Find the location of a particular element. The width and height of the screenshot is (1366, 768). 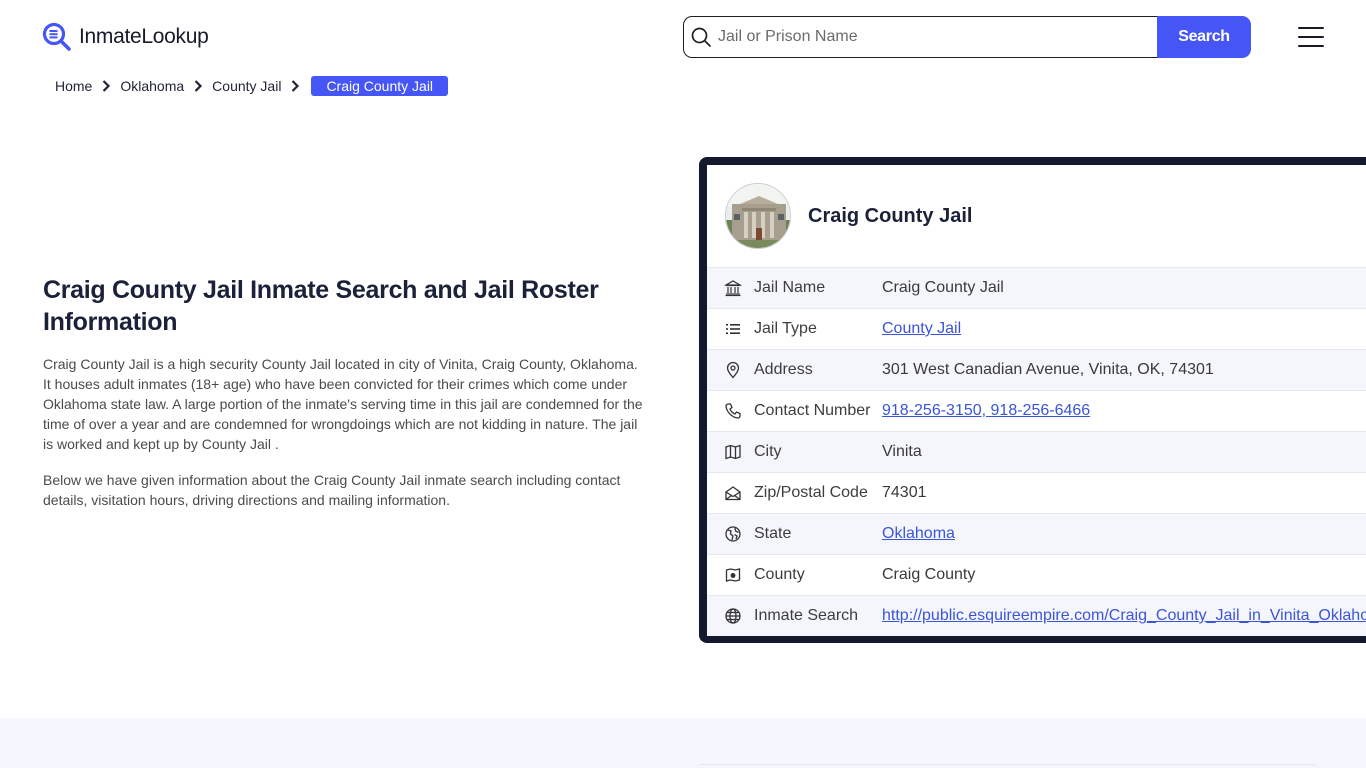

breadcrumb-oklahoma: Oklahoma is located at coordinates (152, 86).